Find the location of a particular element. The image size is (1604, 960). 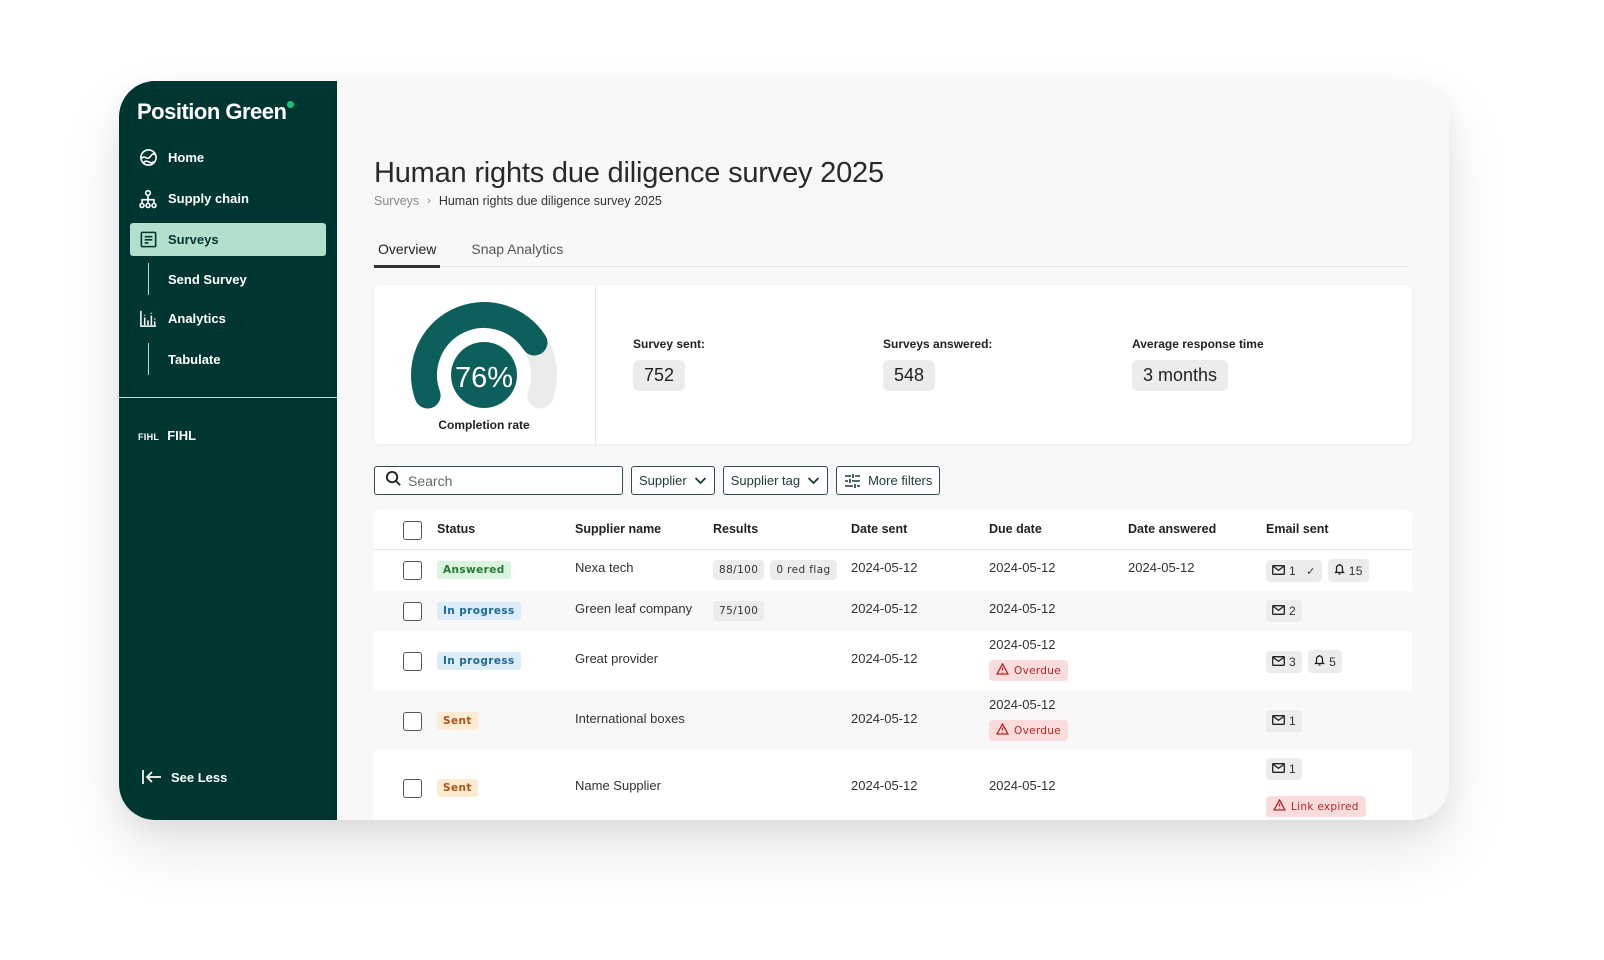

column-header-status: Status is located at coordinates (456, 529).